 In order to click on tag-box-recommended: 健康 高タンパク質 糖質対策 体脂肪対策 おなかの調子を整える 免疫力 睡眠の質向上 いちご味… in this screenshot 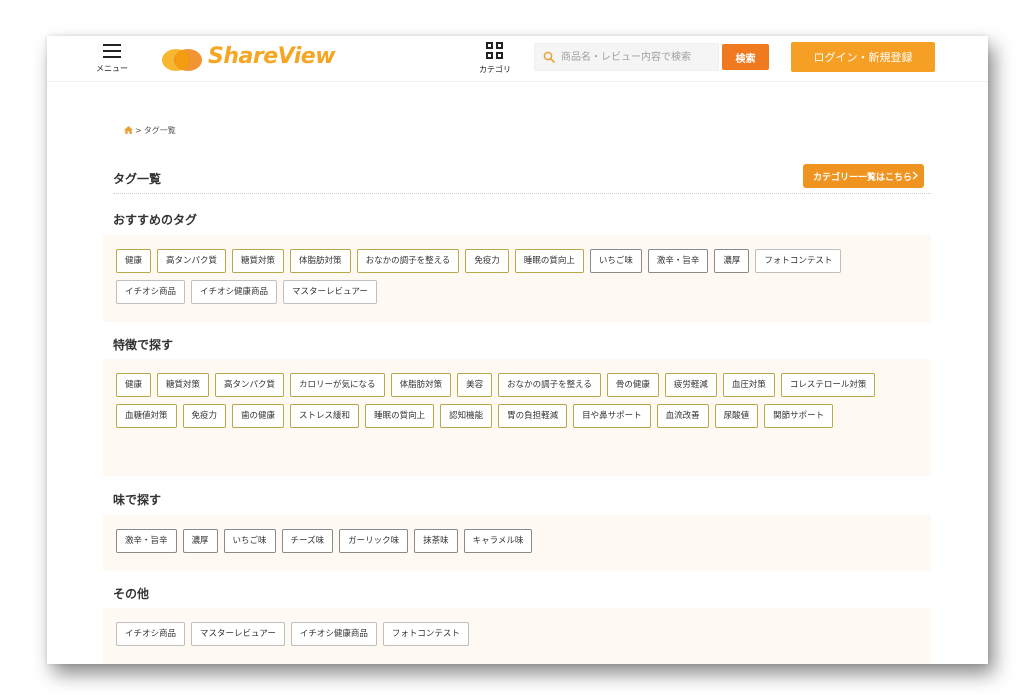, I will do `click(517, 278)`.